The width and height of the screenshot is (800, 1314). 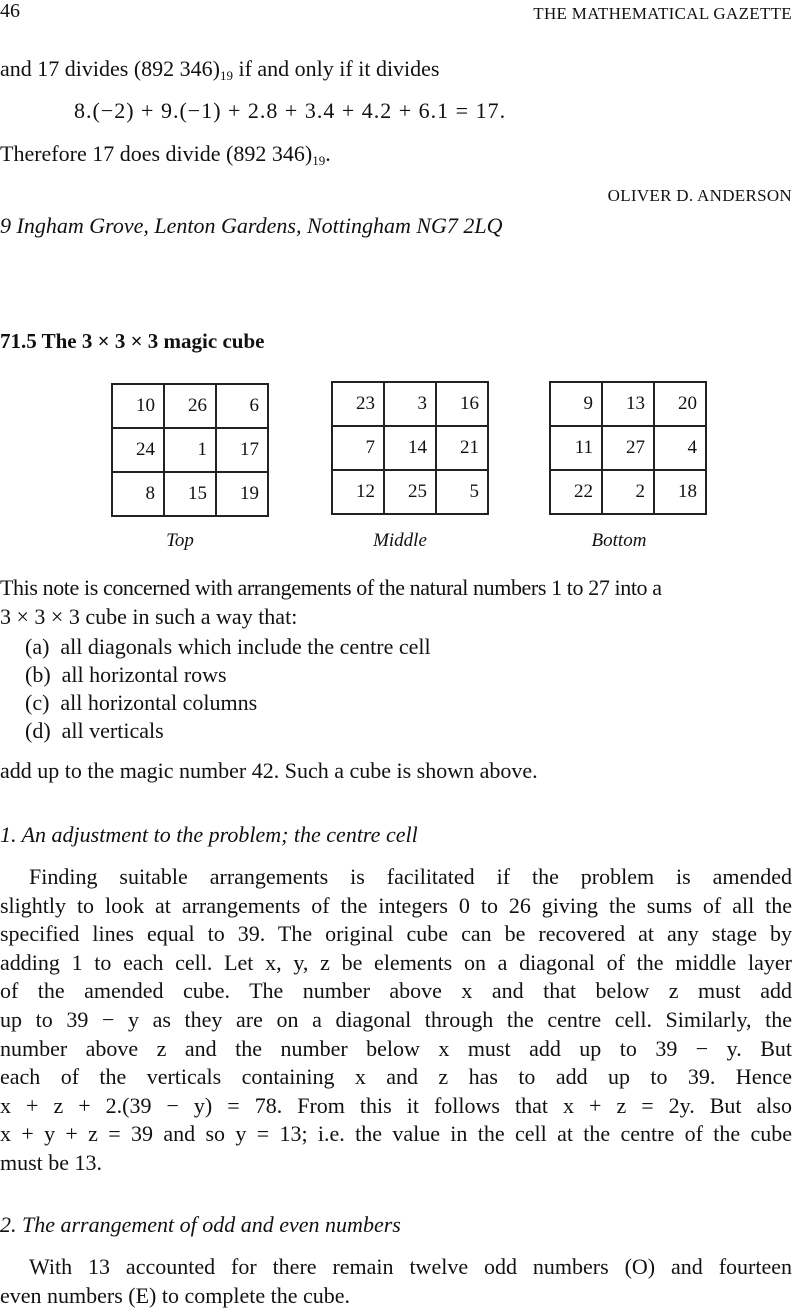 I want to click on intro-line-2: 3 × 3 × 3 cube in such a way that:, so click(x=149, y=616).